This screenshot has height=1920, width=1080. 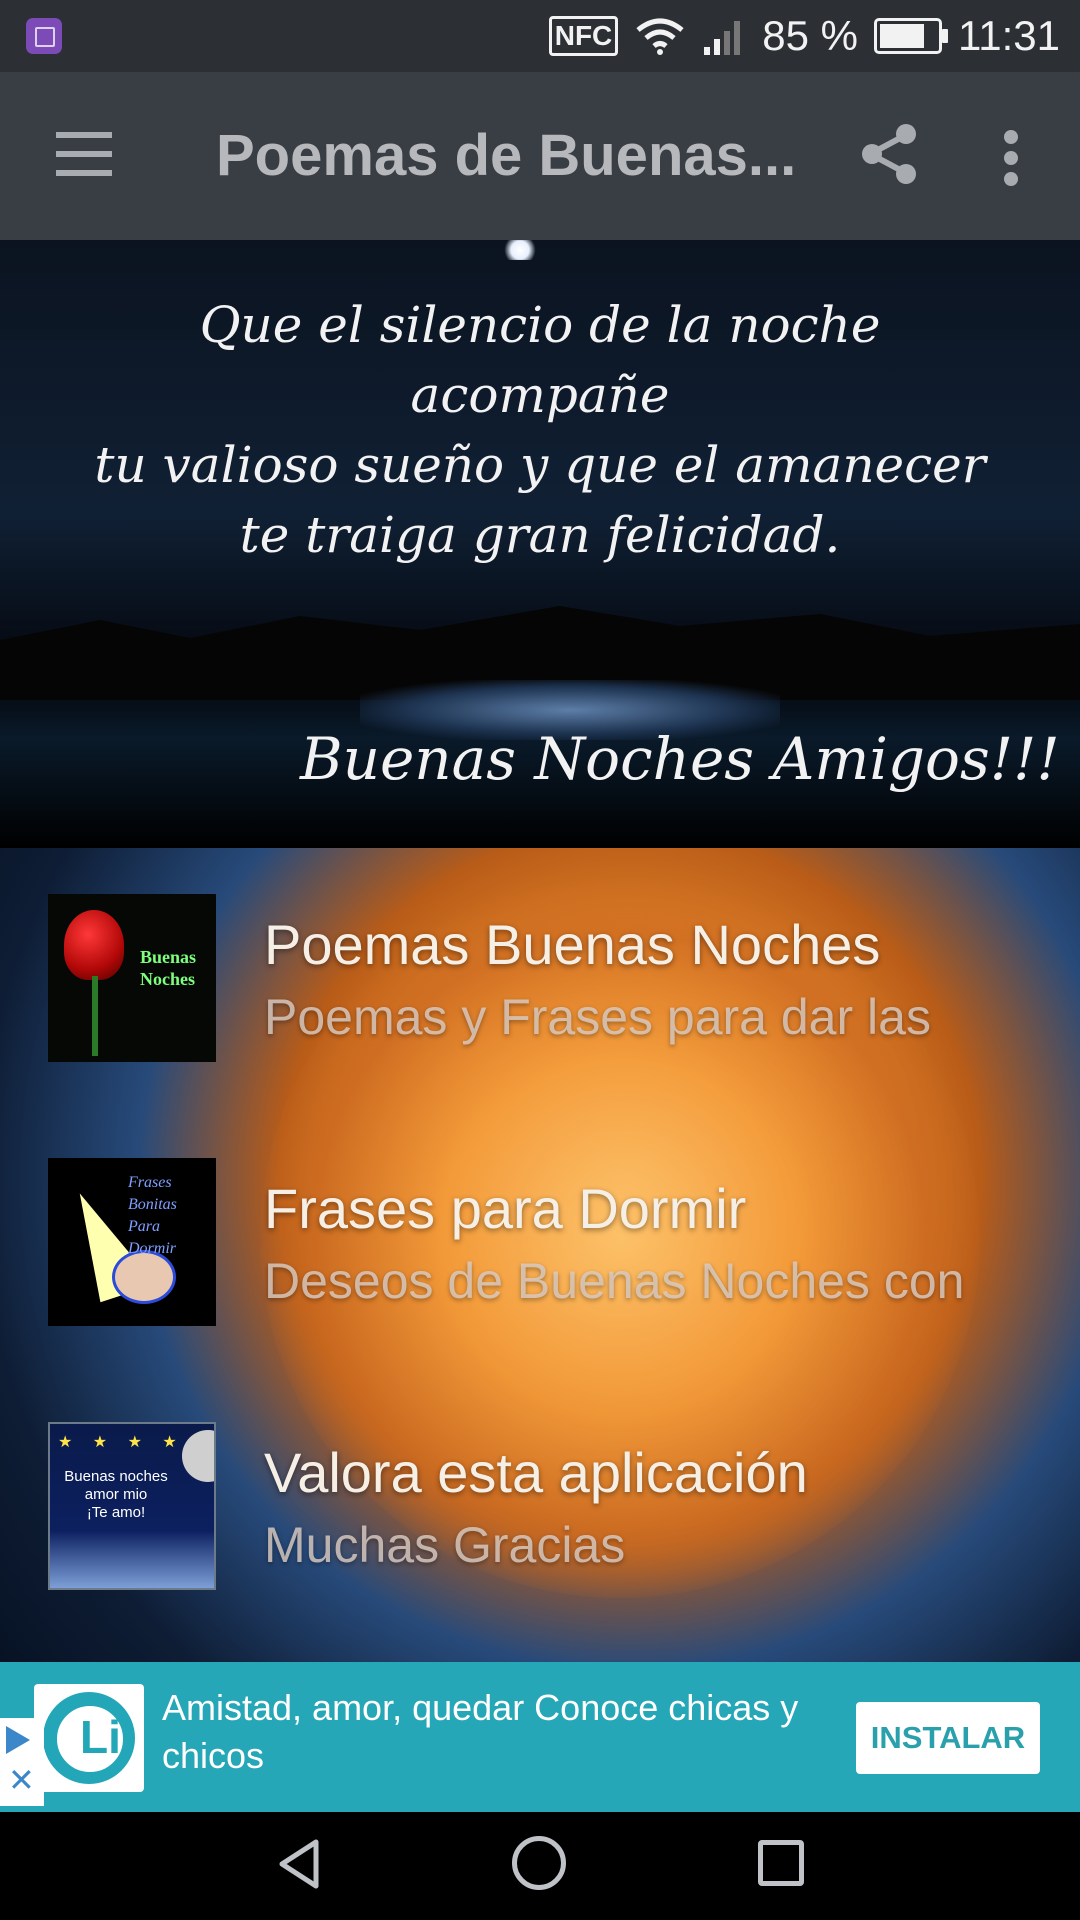 I want to click on list-item-title: Valora esta aplicación, so click(x=536, y=1472).